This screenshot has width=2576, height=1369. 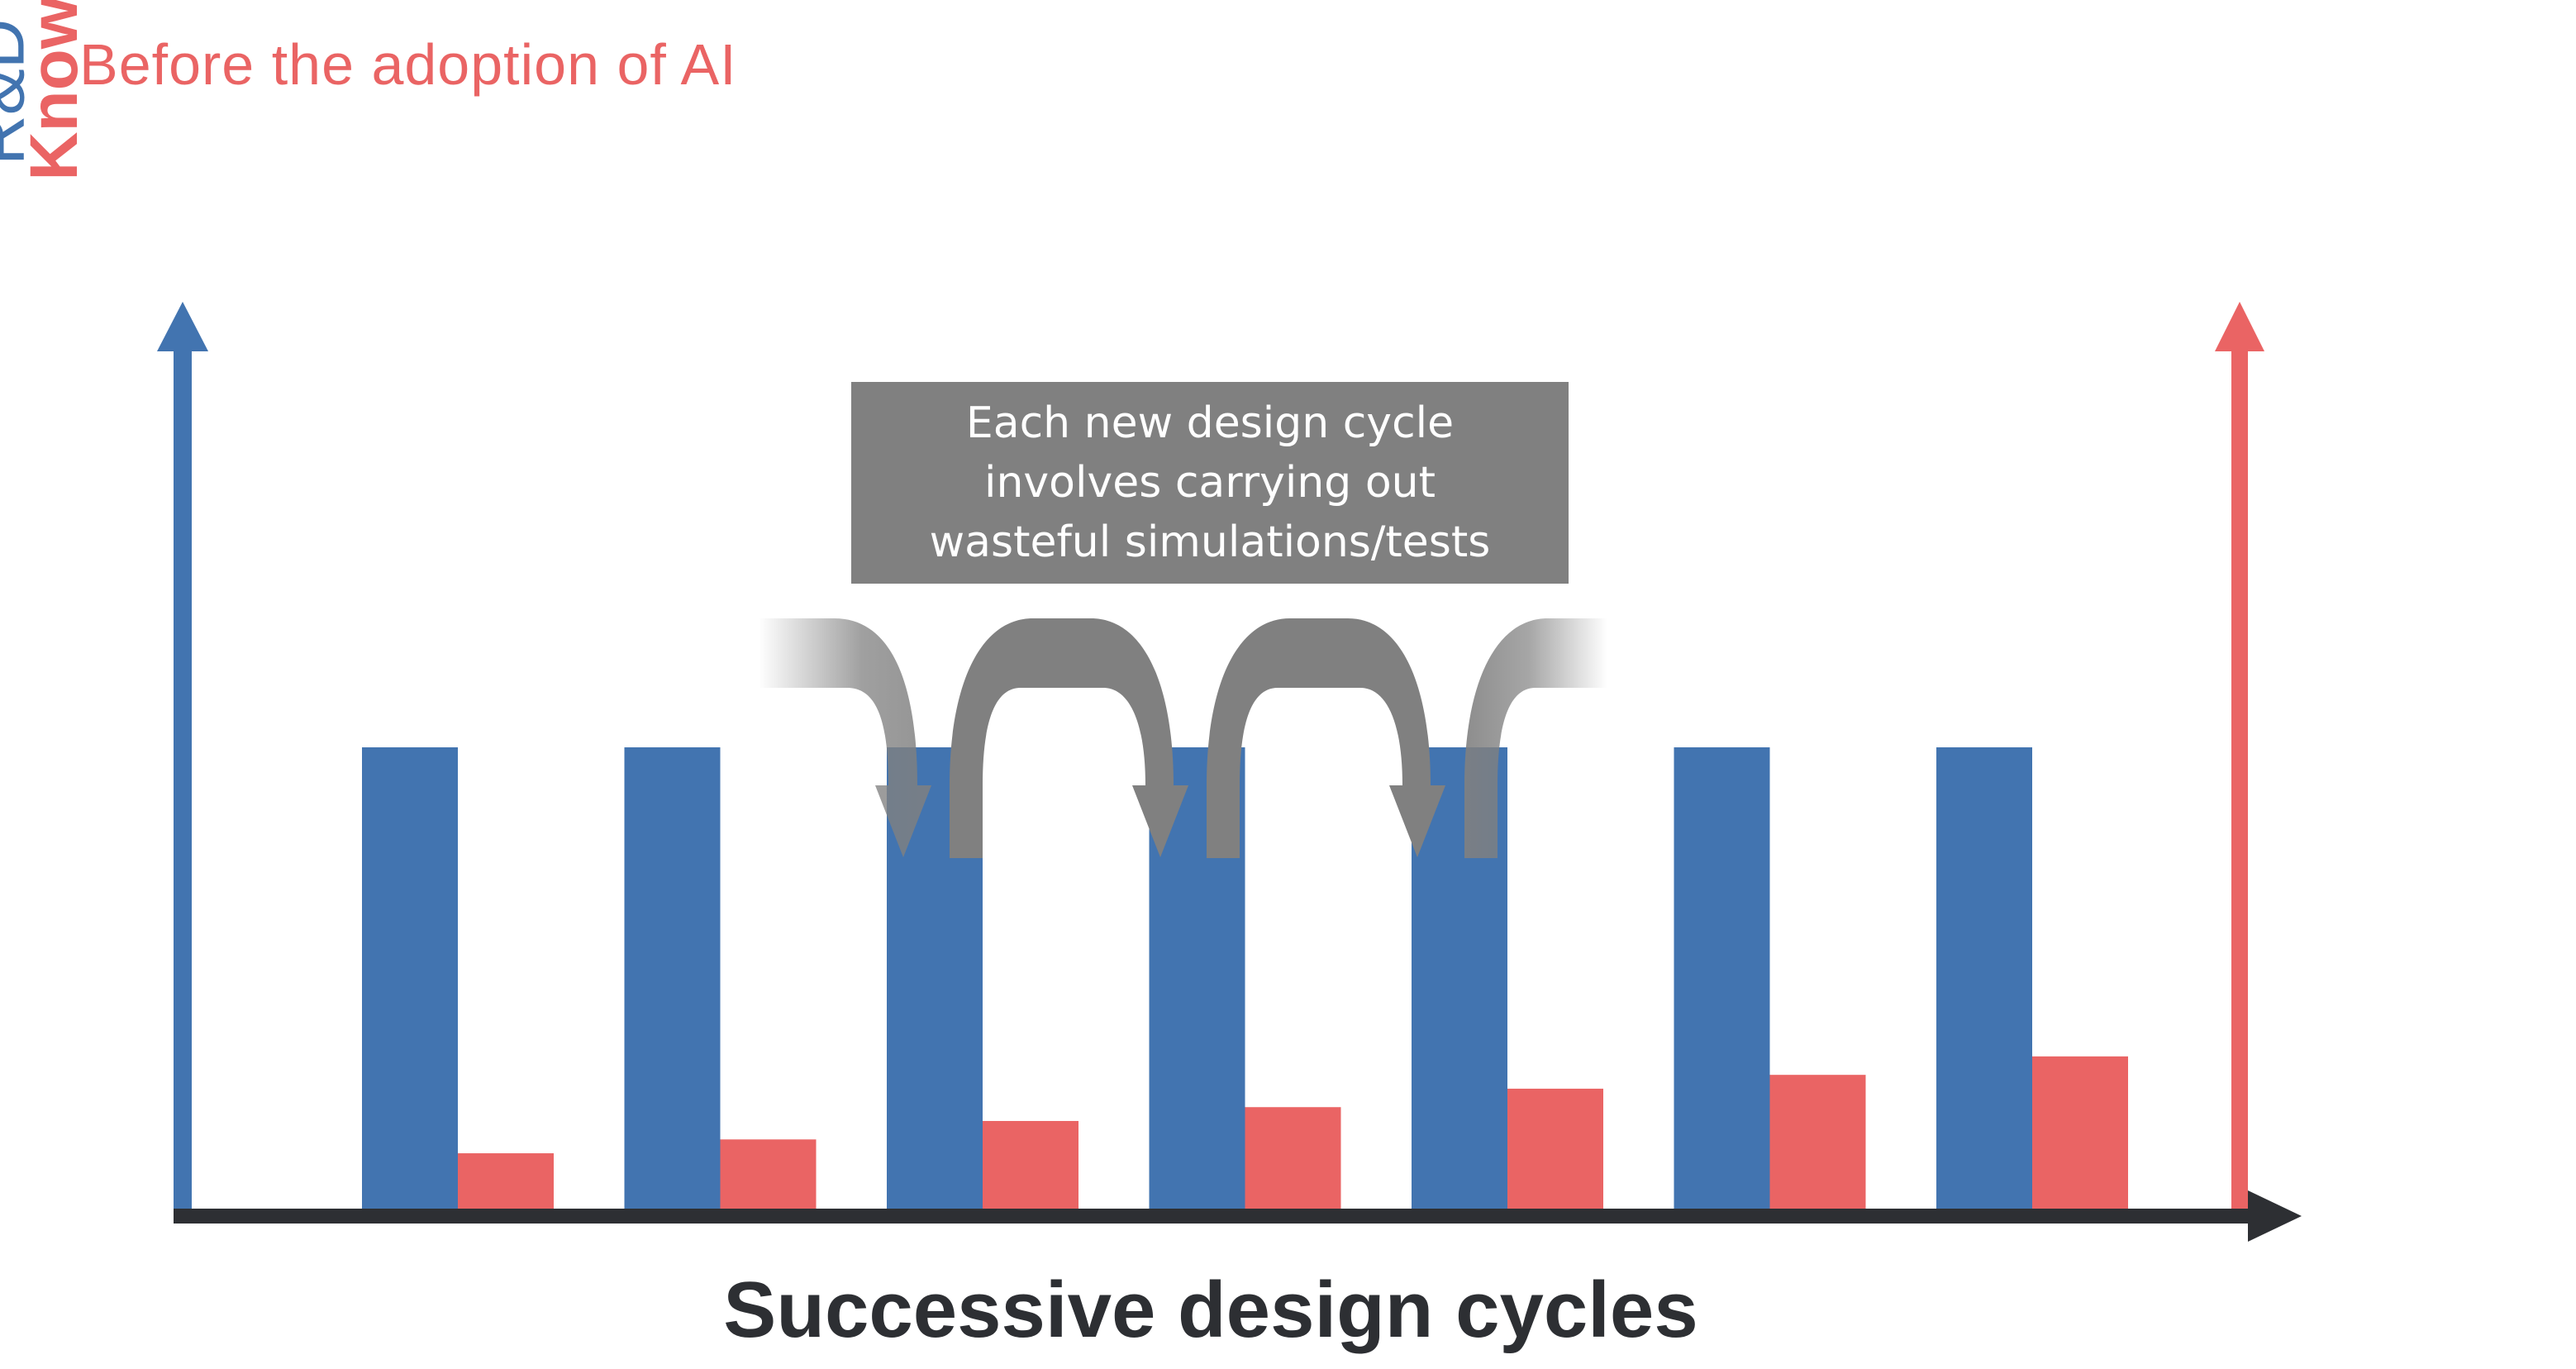 What do you see at coordinates (2240, 326) in the screenshot?
I see `y-axis-right-arrowhead-icon` at bounding box center [2240, 326].